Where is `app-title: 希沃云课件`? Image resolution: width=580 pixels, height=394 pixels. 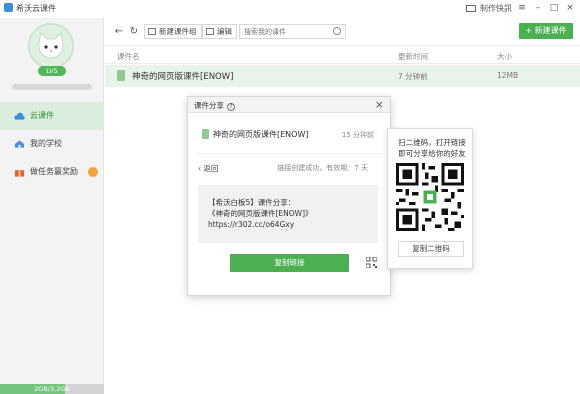
app-title: 希沃云课件 is located at coordinates (30, 8).